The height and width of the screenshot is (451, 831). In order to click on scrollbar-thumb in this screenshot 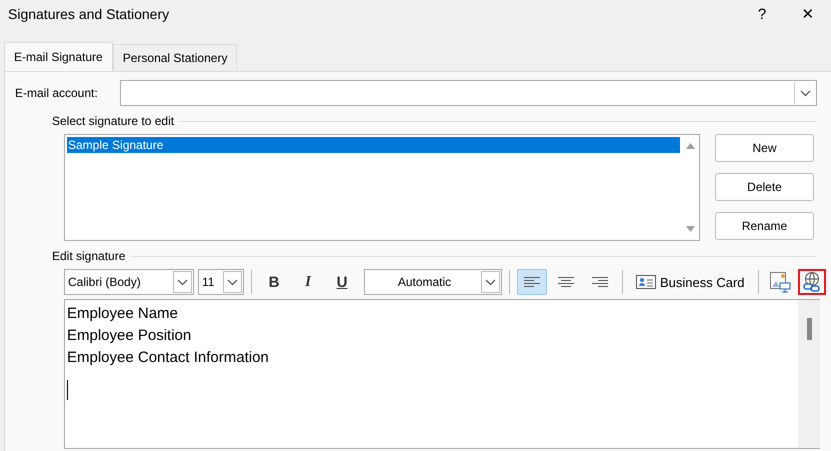, I will do `click(809, 329)`.